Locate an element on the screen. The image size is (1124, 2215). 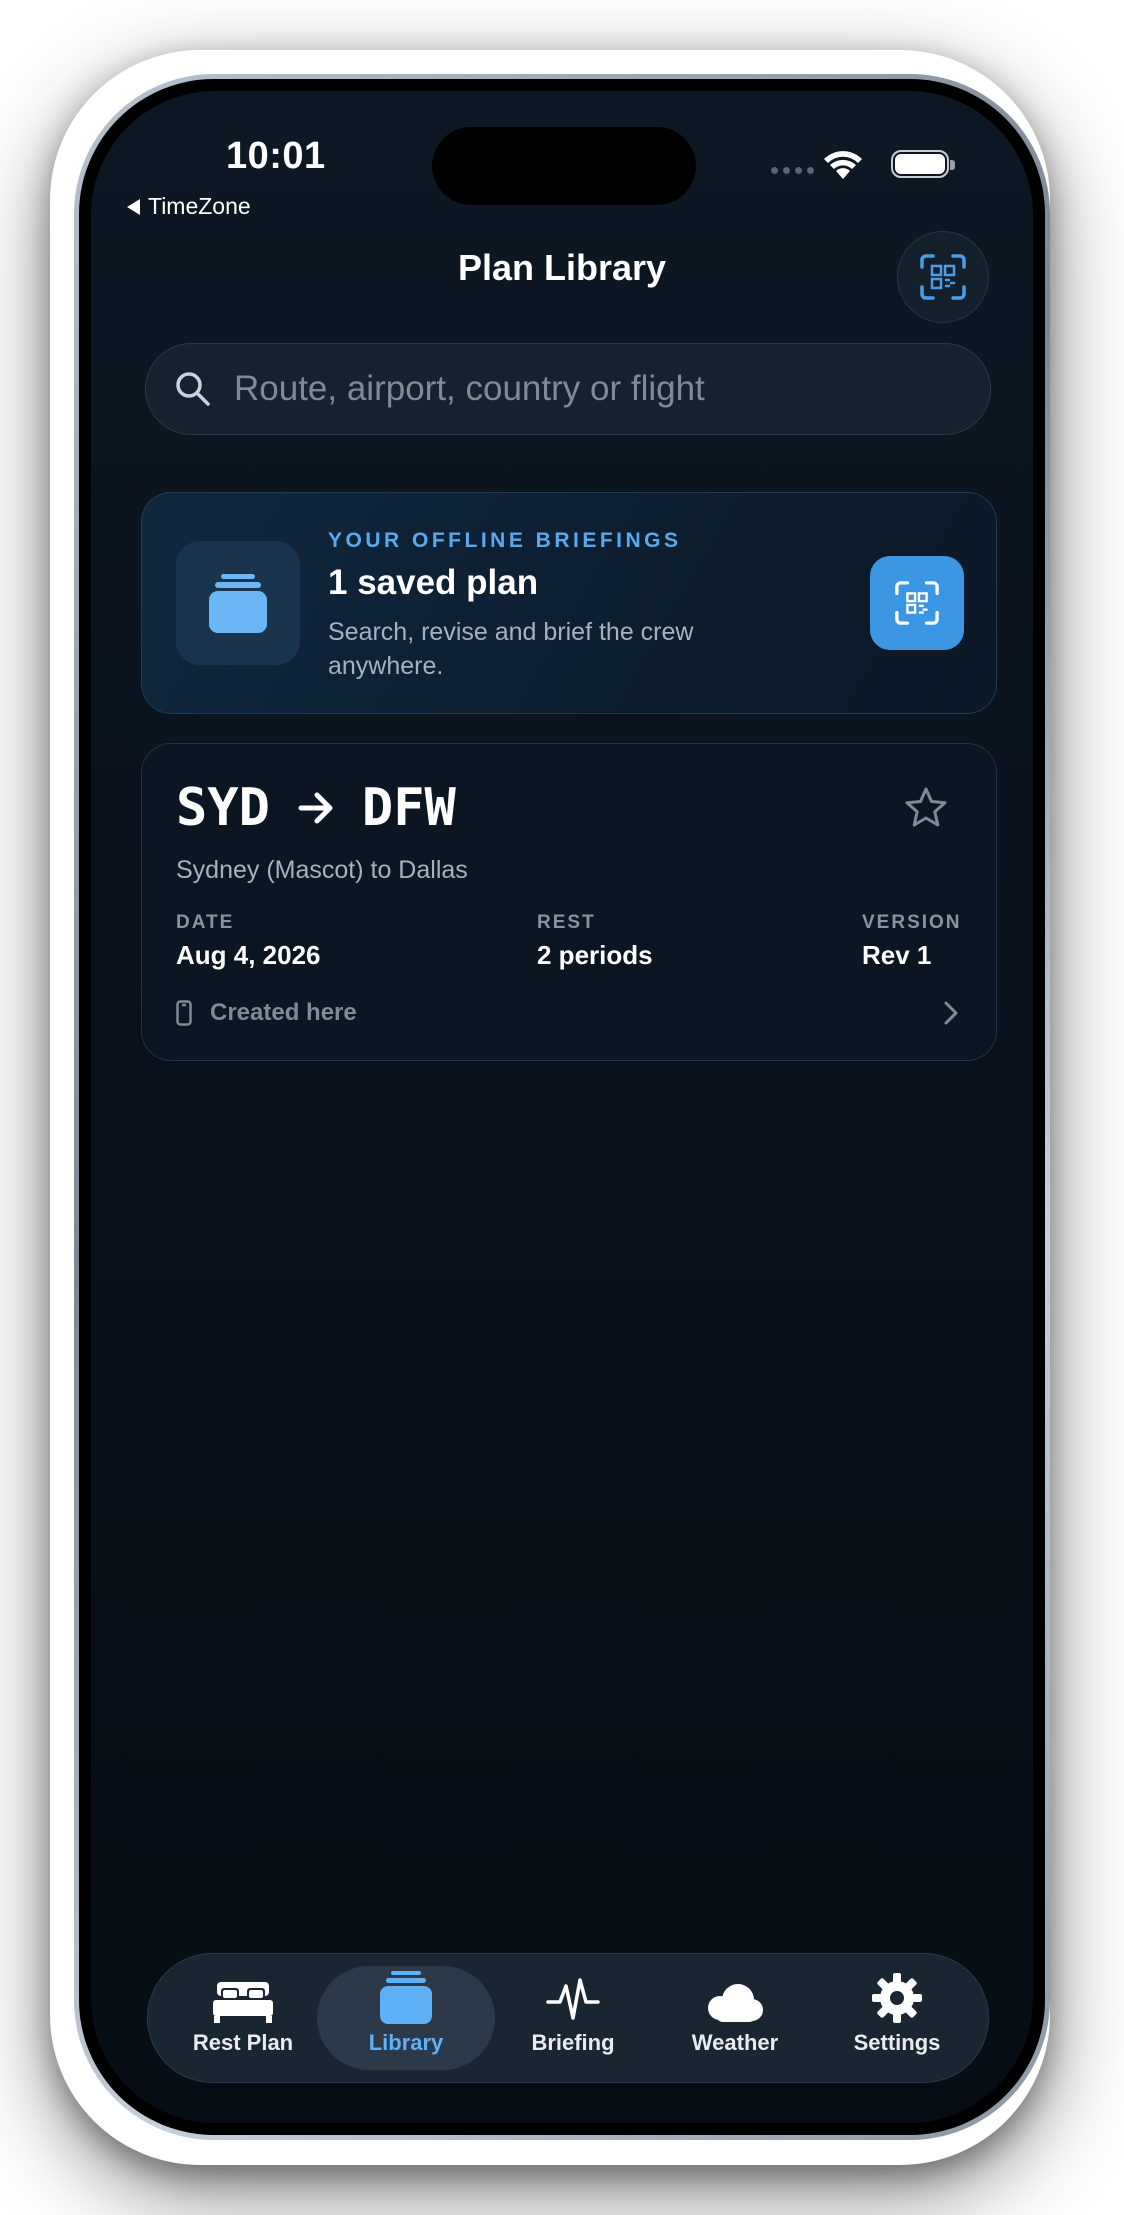
status-time: 10:01 is located at coordinates (276, 156).